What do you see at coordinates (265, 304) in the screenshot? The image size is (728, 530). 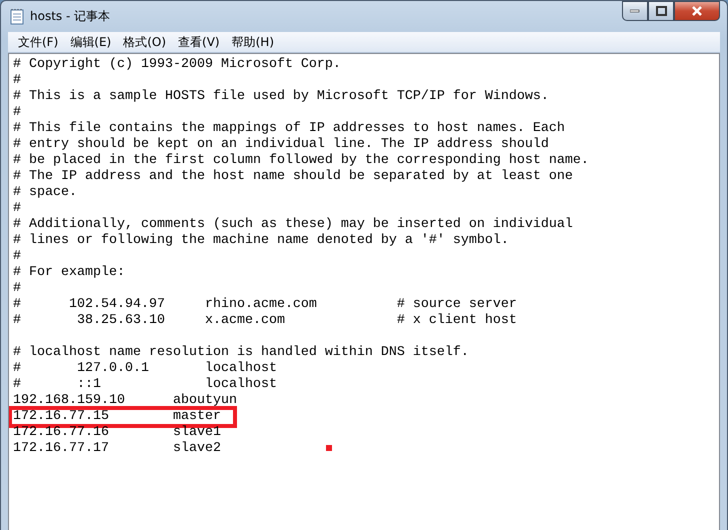 I see `text-line: # 102.54.94.97 rhino.acme.com # source server` at bounding box center [265, 304].